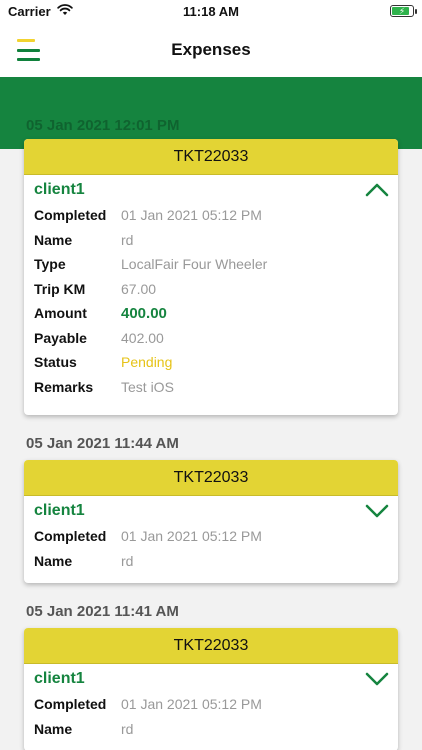 The width and height of the screenshot is (422, 750). What do you see at coordinates (139, 288) in the screenshot?
I see `detail-value: 67.00` at bounding box center [139, 288].